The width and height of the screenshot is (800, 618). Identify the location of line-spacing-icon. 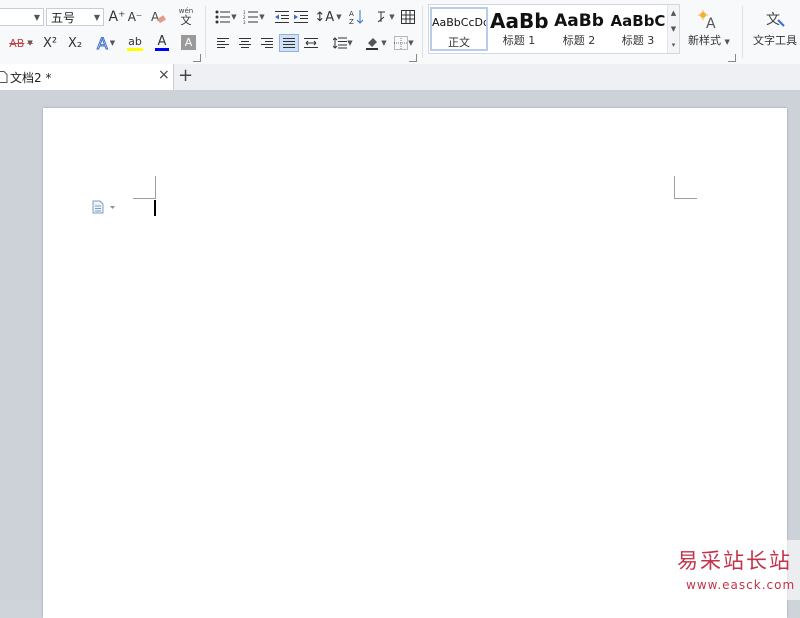
(340, 43).